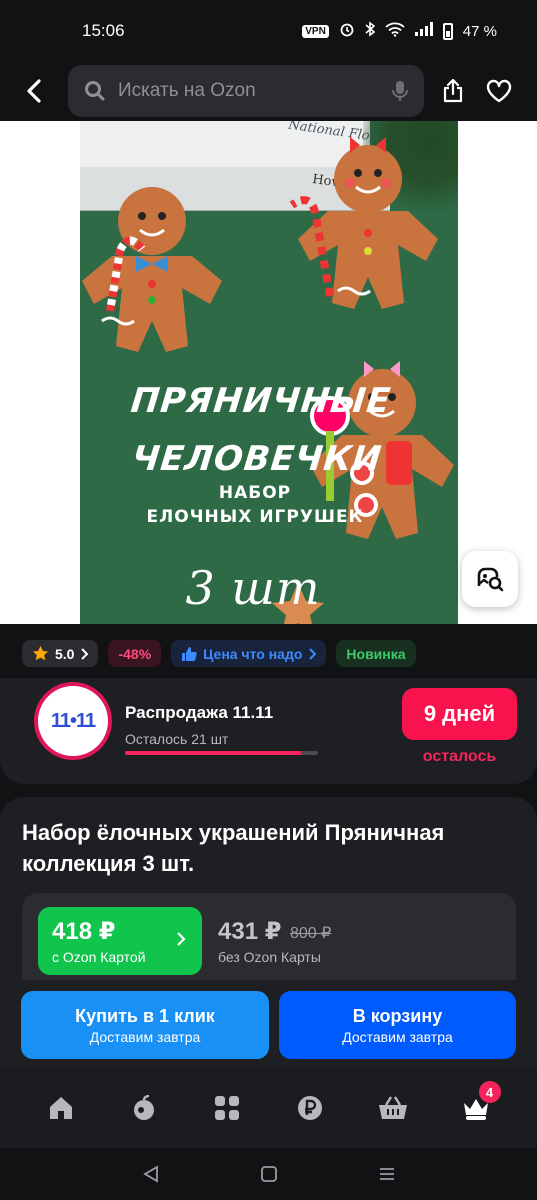  Describe the element at coordinates (99, 957) in the screenshot. I see `ozon-card-price-label: с Ozon Картой` at that location.